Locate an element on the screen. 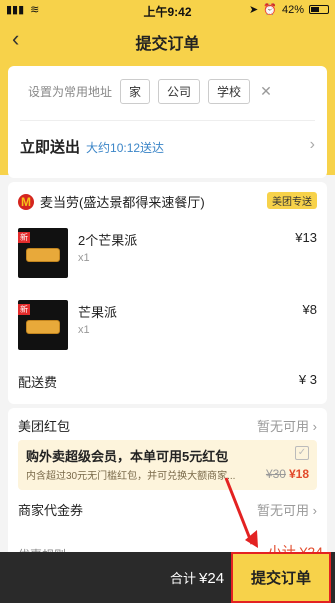 The image size is (335, 603). item-price: ¥8 is located at coordinates (309, 309).